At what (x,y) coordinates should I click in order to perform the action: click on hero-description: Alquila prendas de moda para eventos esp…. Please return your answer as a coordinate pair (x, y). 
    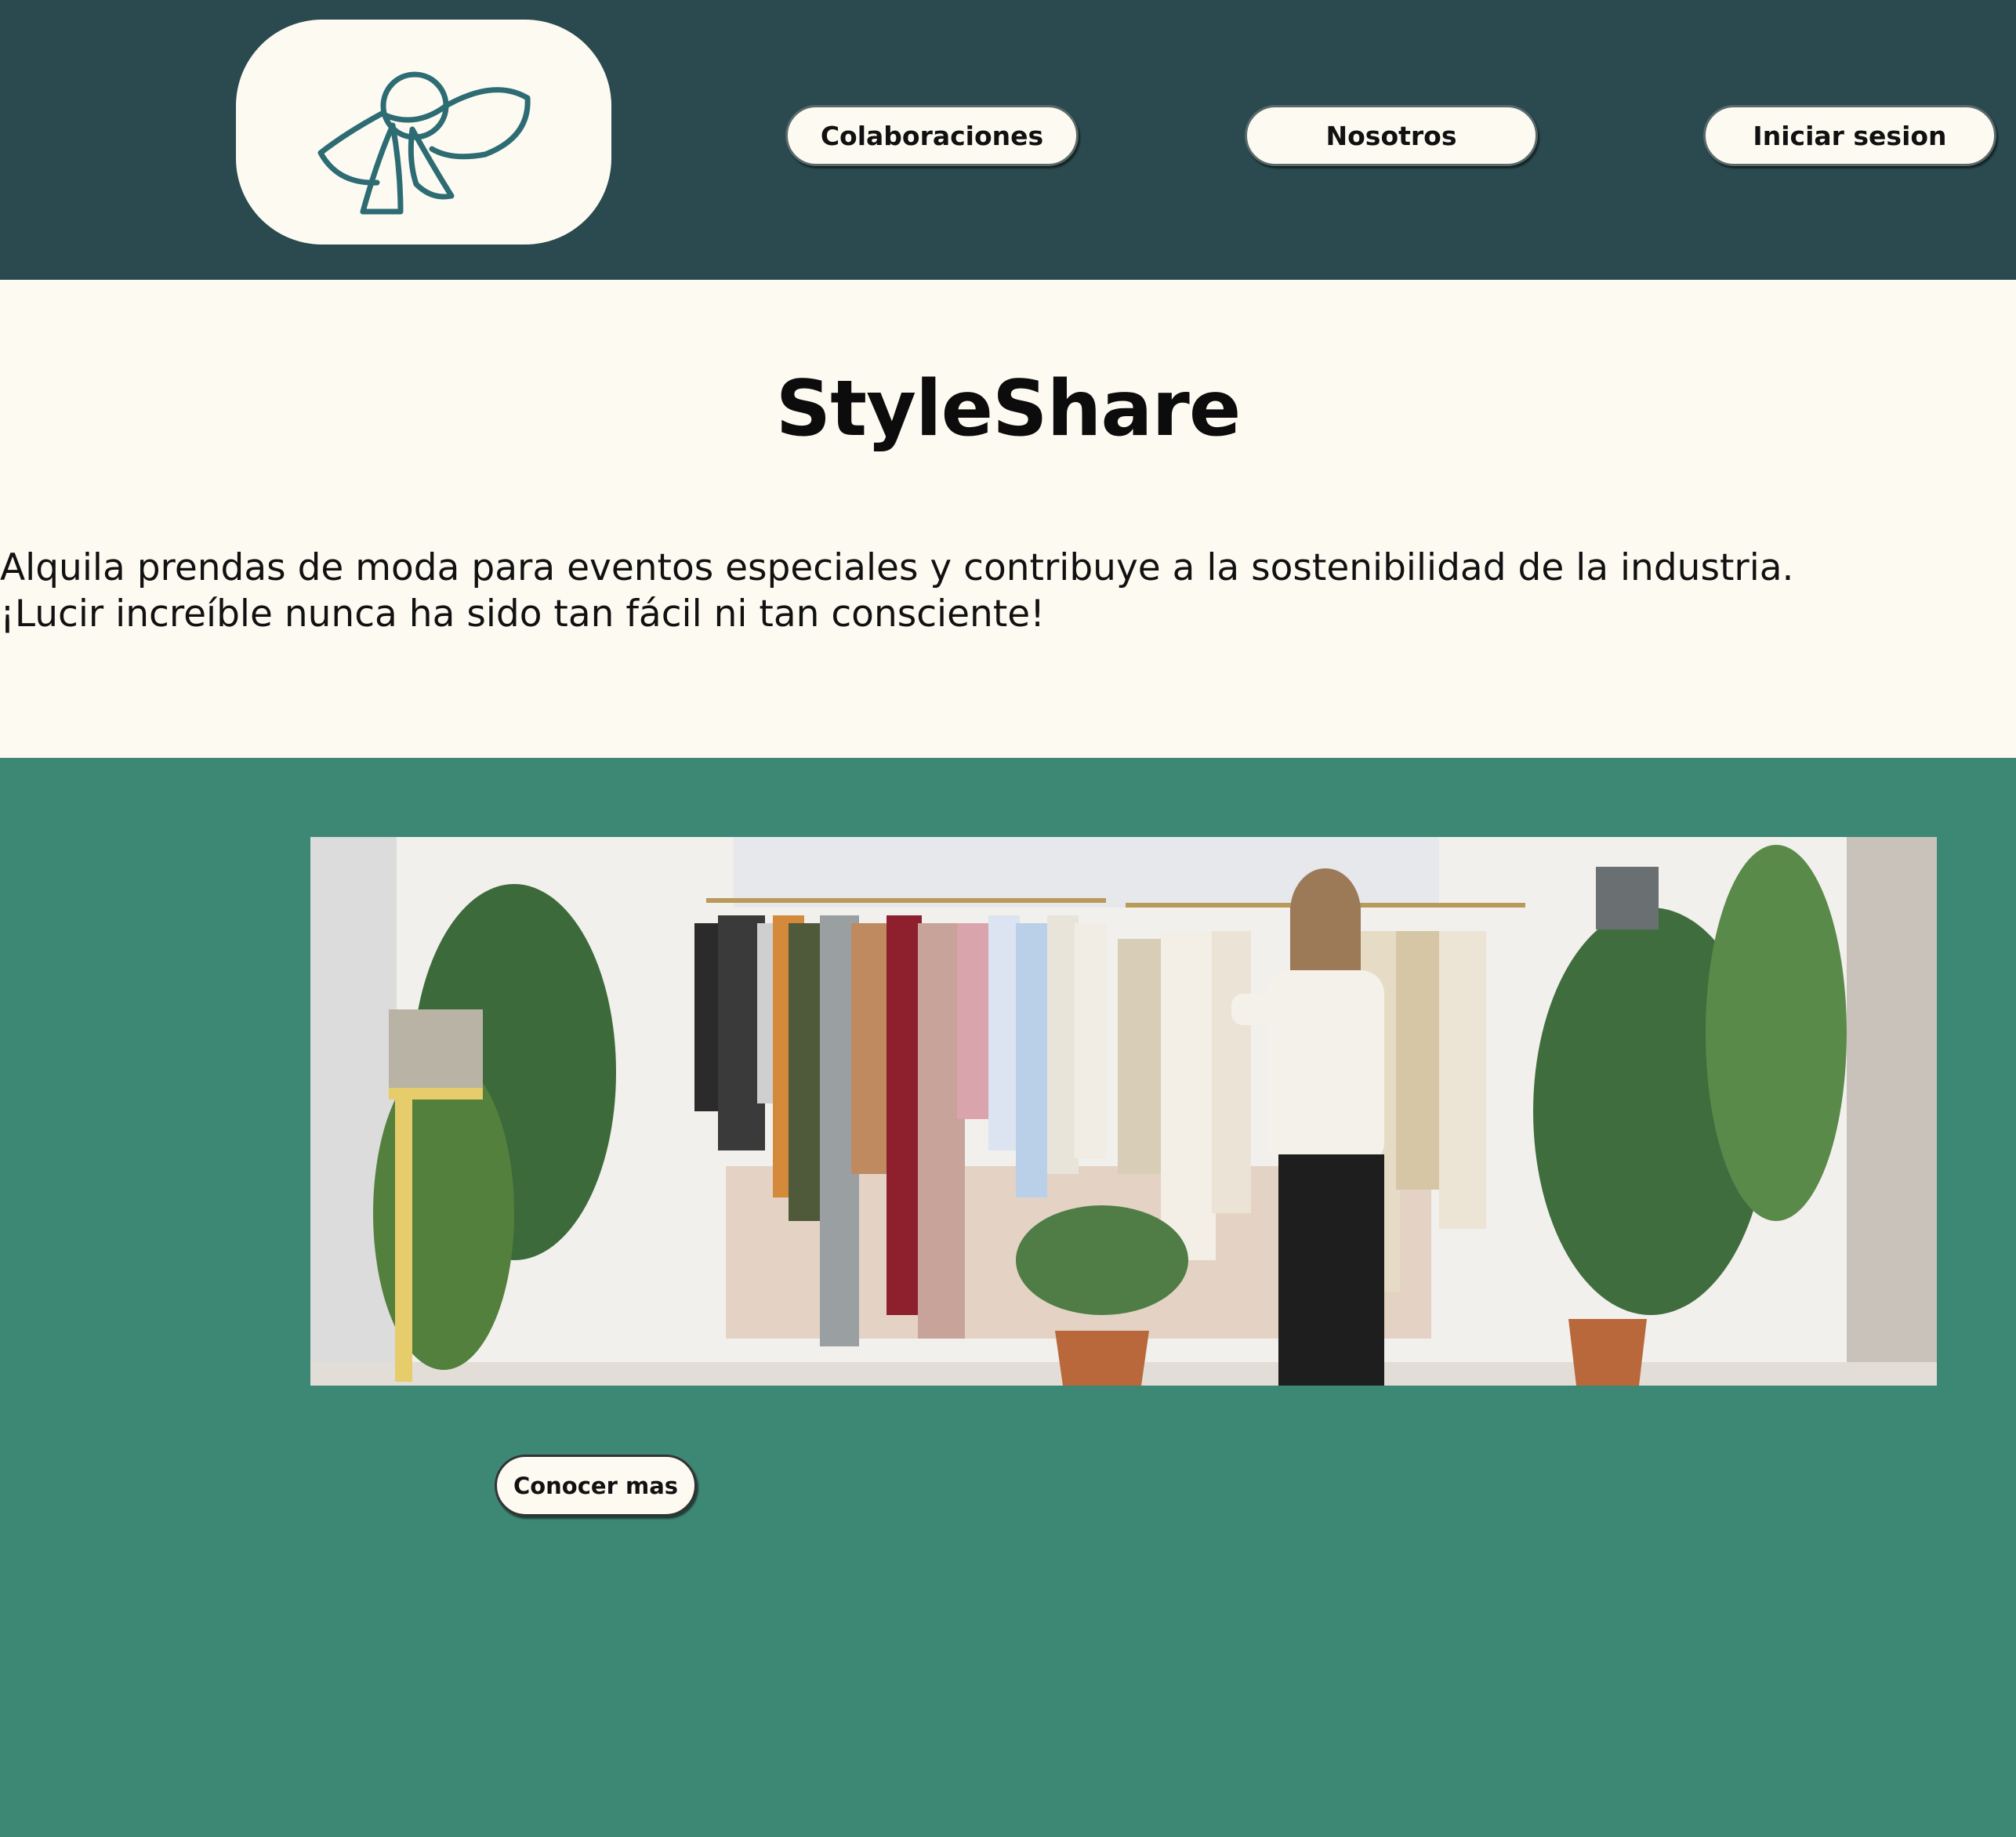
    Looking at the image, I should click on (897, 591).